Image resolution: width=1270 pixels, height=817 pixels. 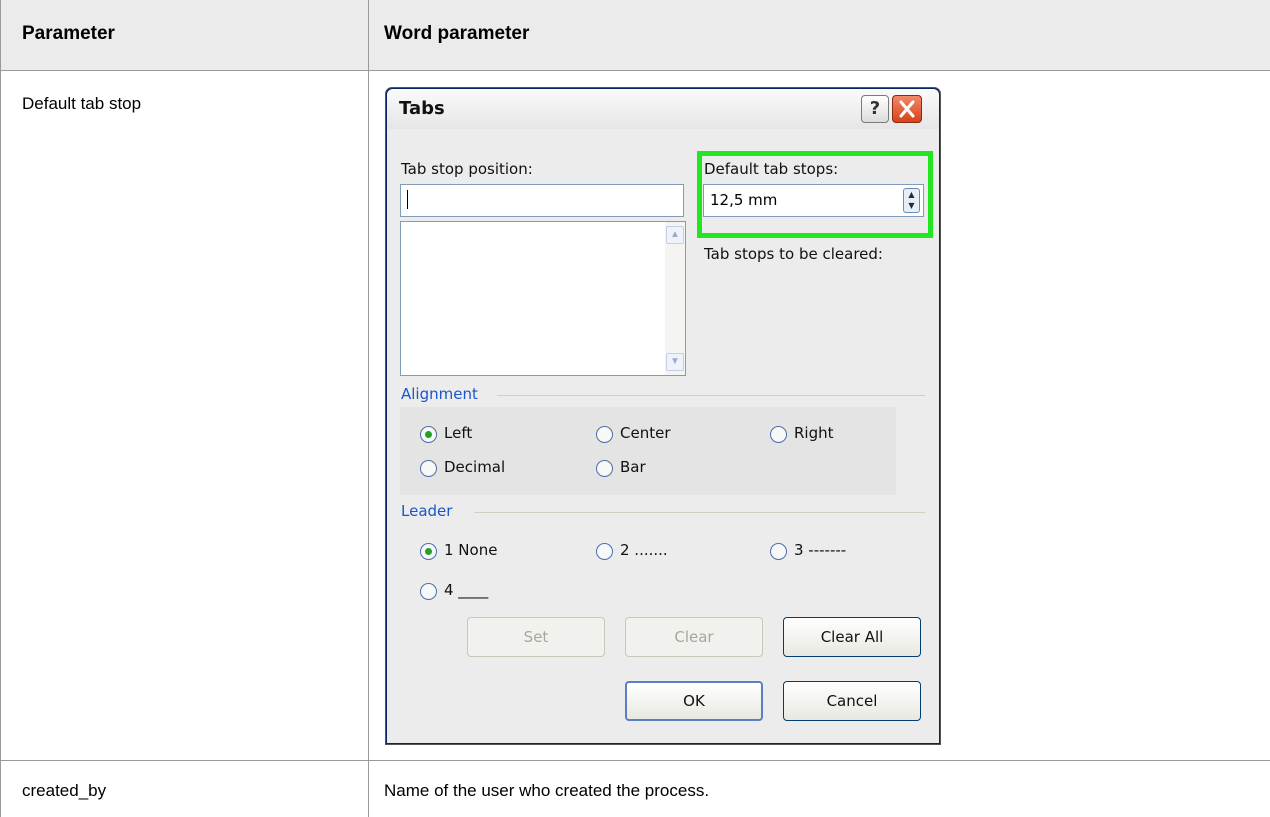 What do you see at coordinates (604, 468) in the screenshot?
I see `radio-bar` at bounding box center [604, 468].